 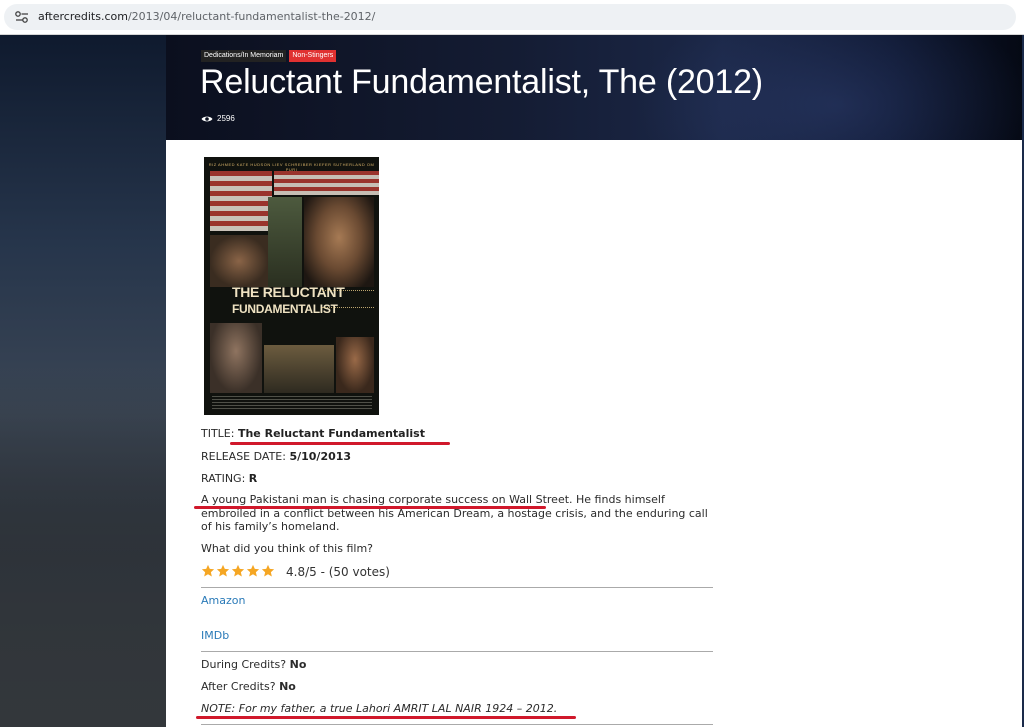 I want to click on view-counter: 2596, so click(x=218, y=118).